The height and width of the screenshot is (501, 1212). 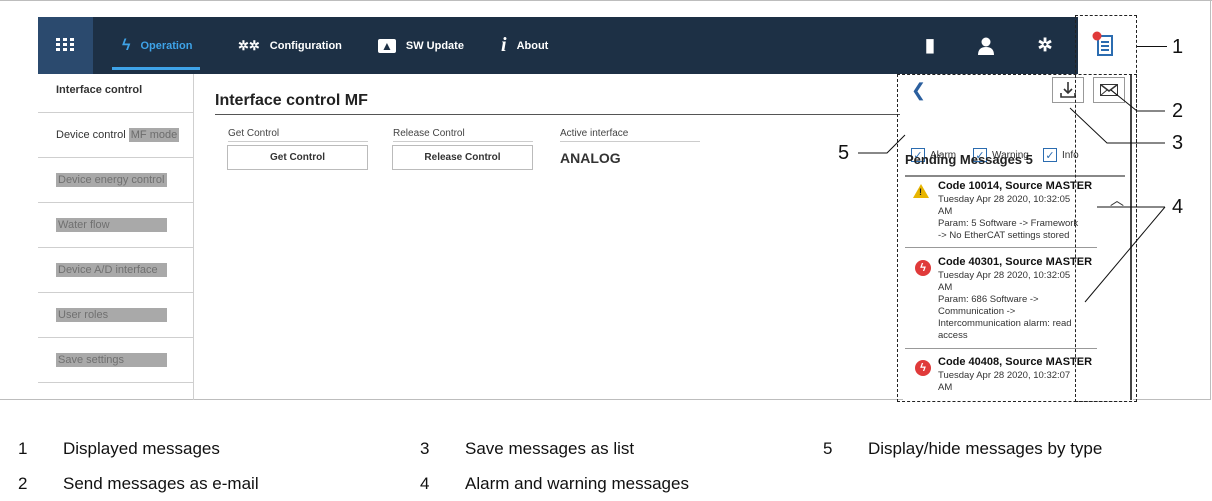 I want to click on legend-text: Save messages as list, so click(x=550, y=448).